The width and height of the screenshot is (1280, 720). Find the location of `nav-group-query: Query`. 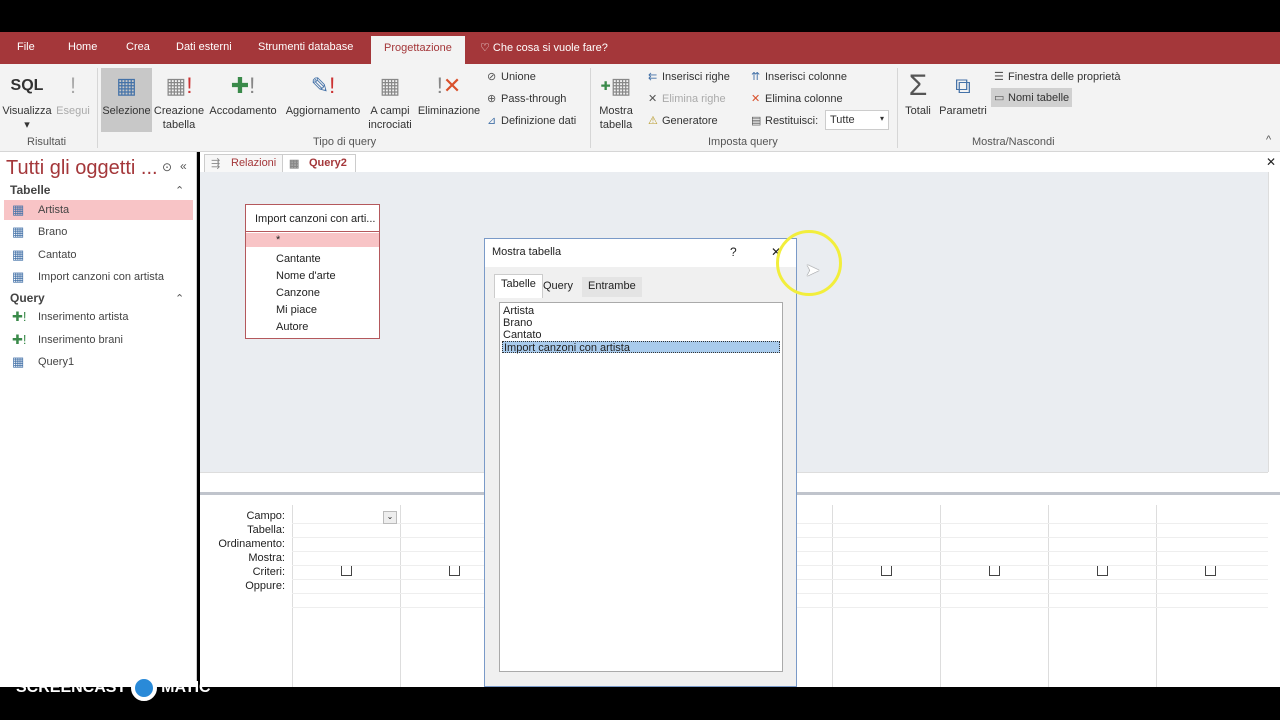

nav-group-query: Query is located at coordinates (27, 298).